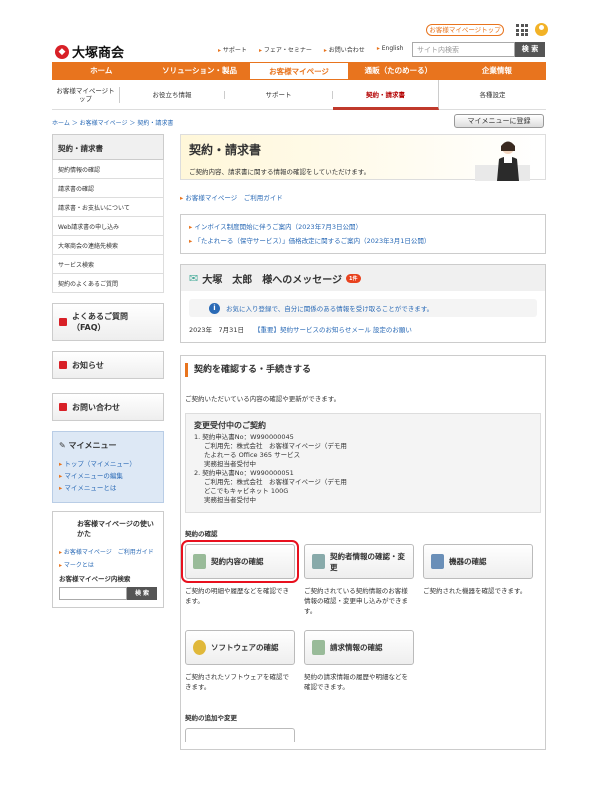 The height and width of the screenshot is (788, 596). I want to click on message-row: 2023年 7月31日 【重要】契約サービスのお知らせメール 設定のお願い, so click(363, 329).